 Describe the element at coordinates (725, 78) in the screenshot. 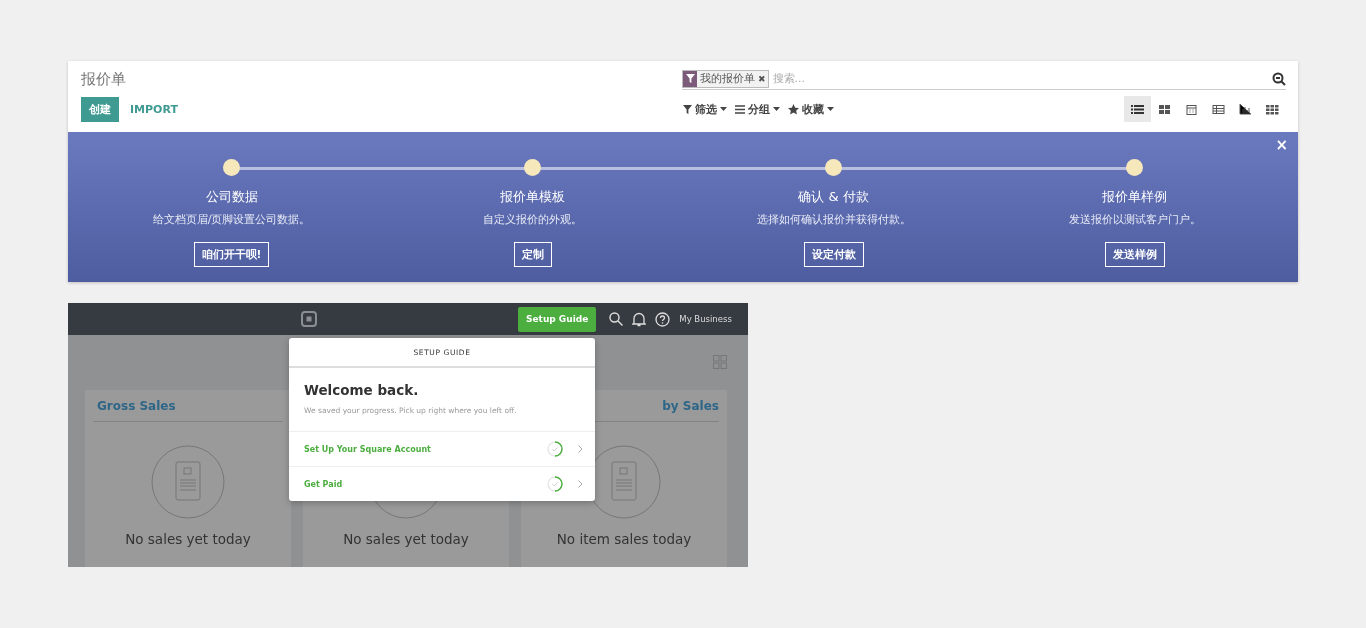

I see `filter-facet: 我的报价单 ✖` at that location.